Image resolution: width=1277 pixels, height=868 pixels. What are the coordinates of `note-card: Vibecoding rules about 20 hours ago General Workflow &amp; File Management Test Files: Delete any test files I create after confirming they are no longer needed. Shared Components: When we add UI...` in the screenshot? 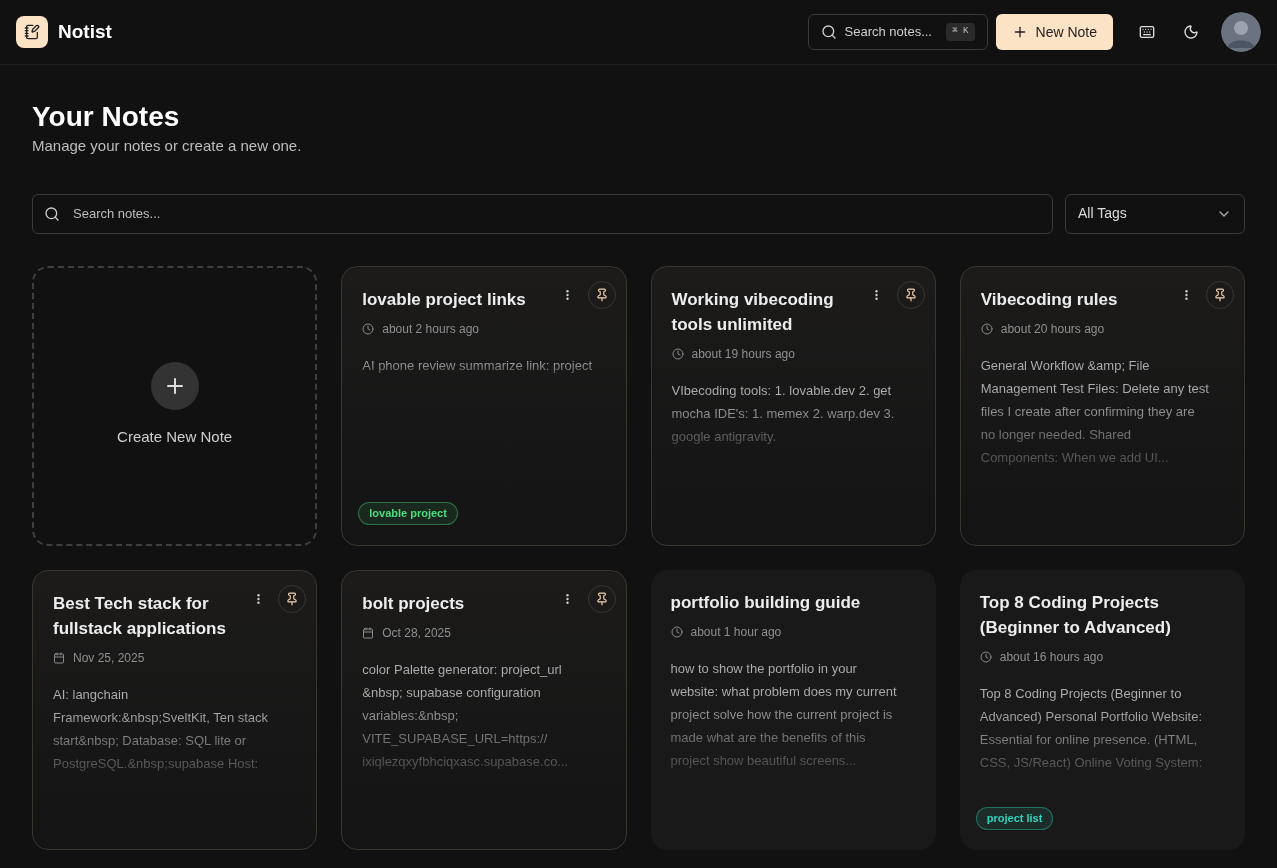 It's located at (1102, 405).